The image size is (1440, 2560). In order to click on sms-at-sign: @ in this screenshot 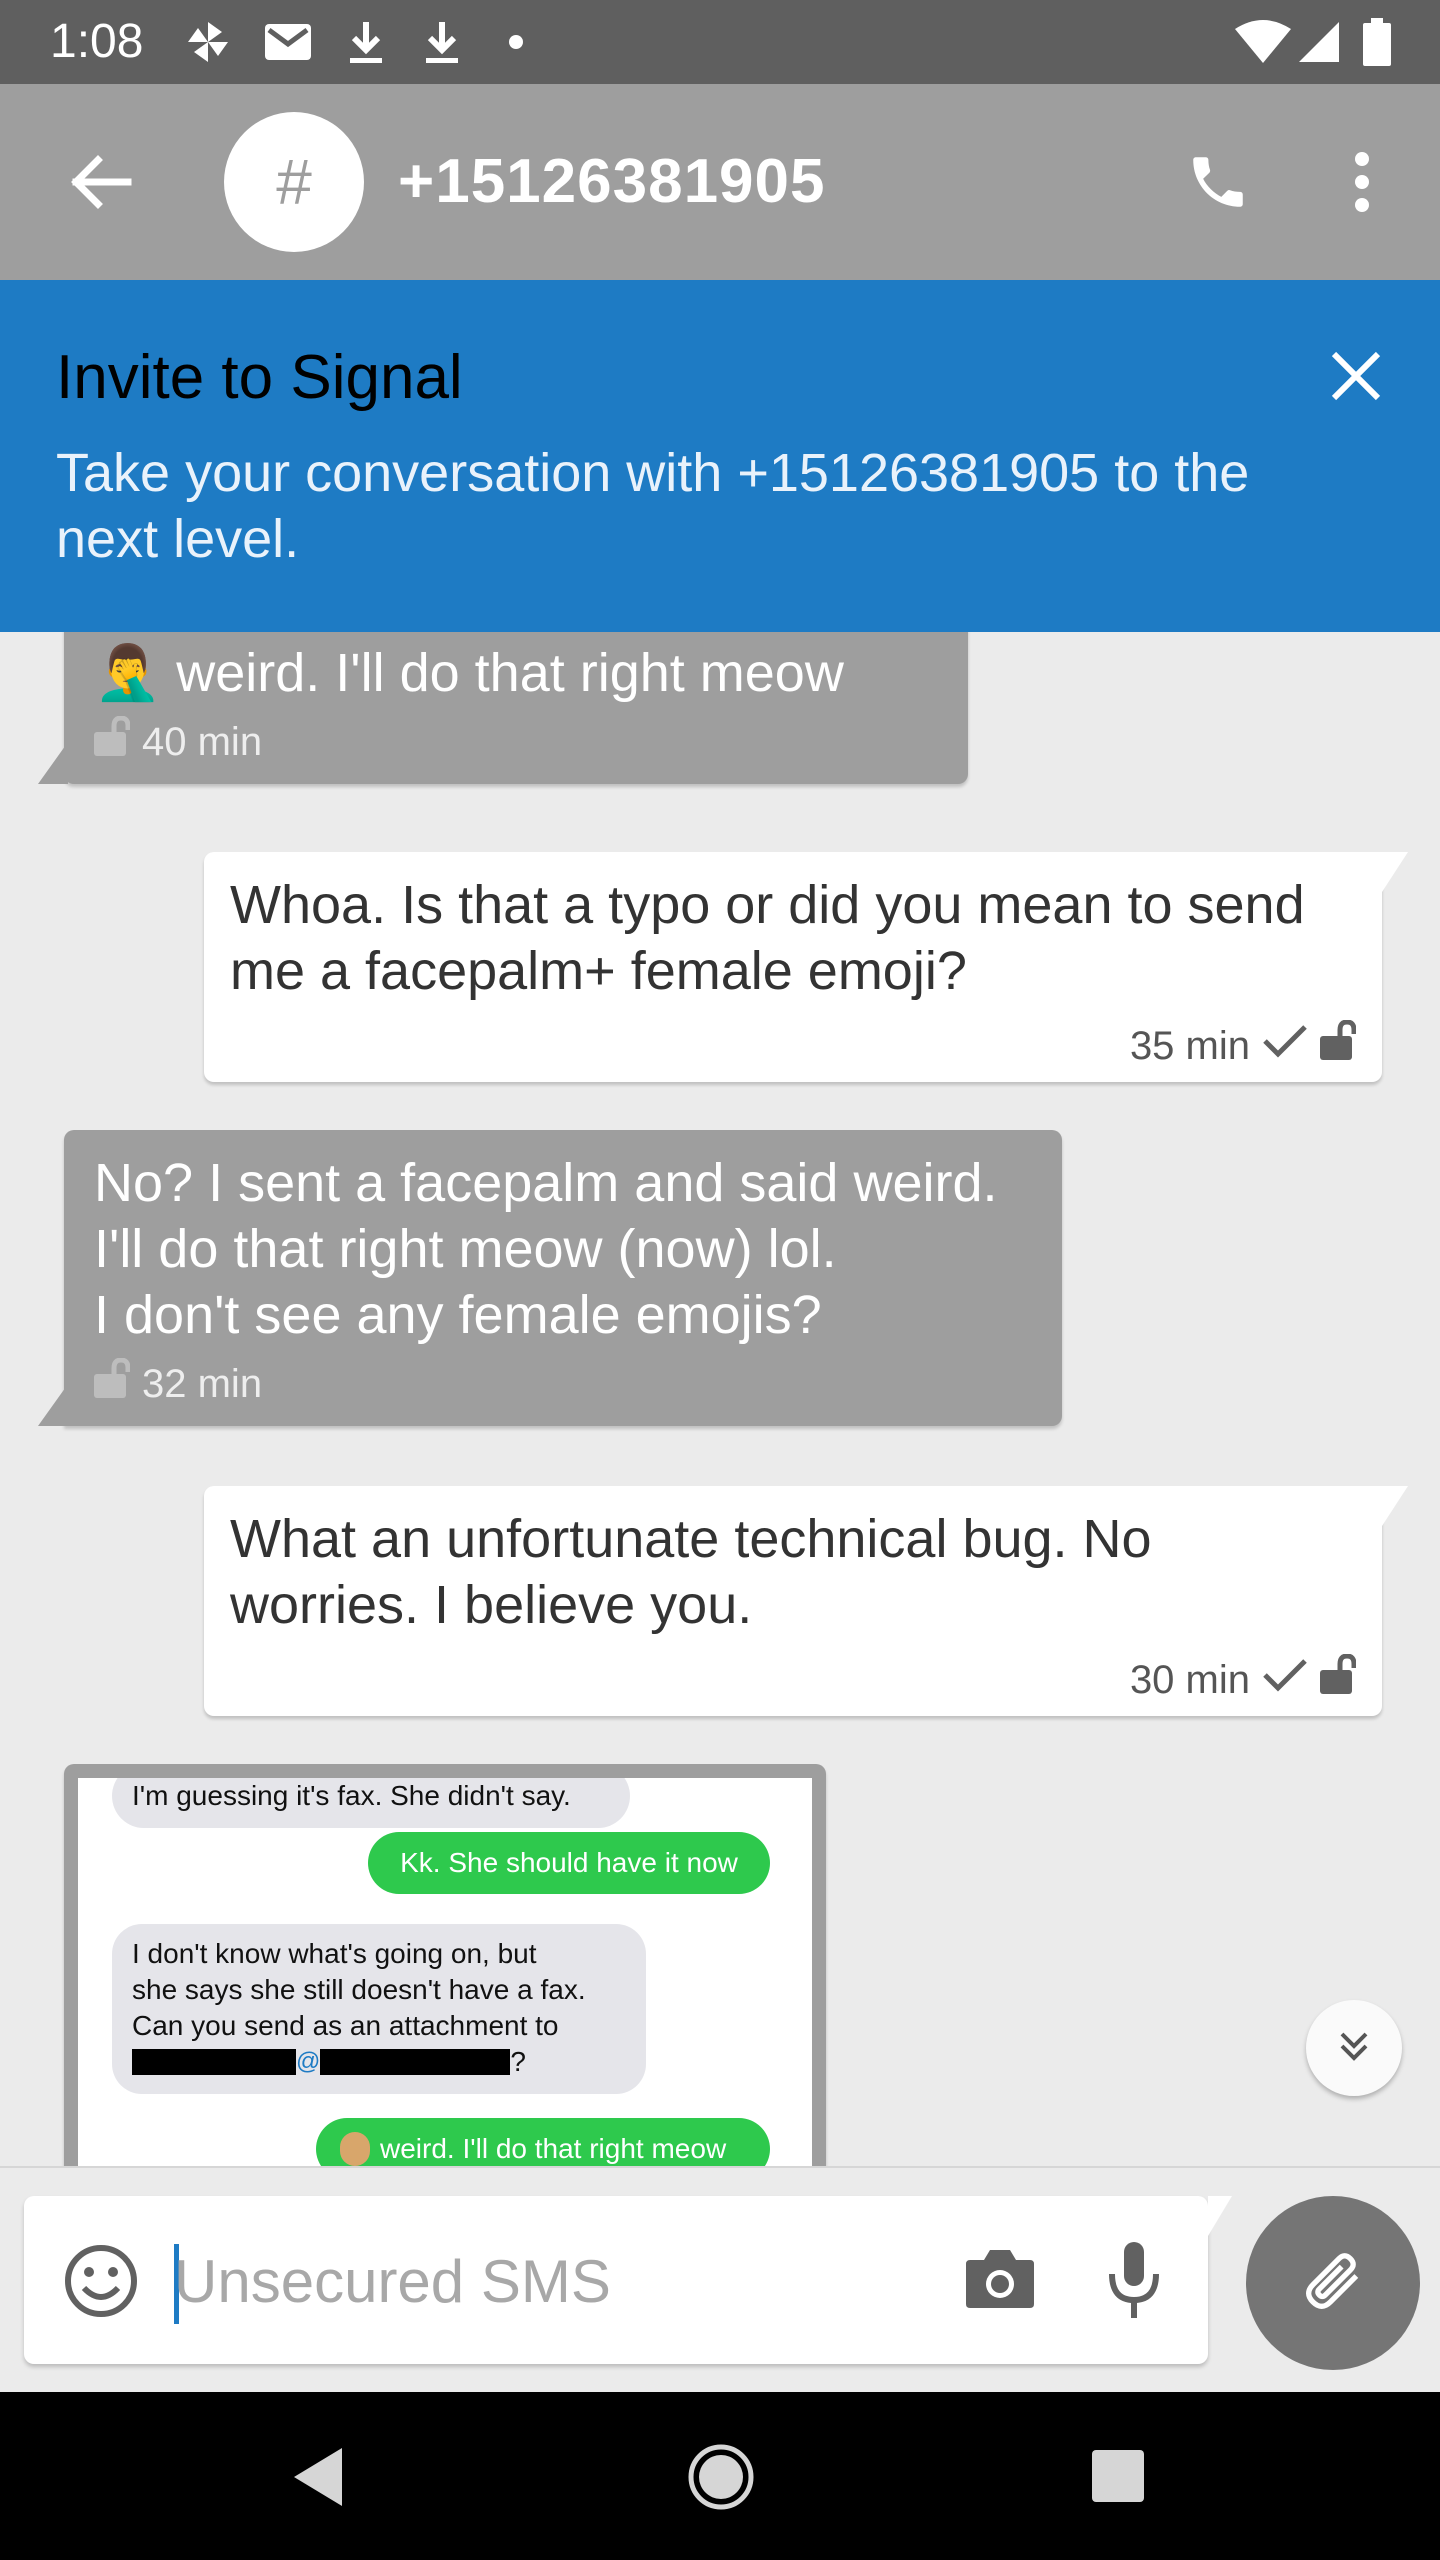, I will do `click(308, 2061)`.